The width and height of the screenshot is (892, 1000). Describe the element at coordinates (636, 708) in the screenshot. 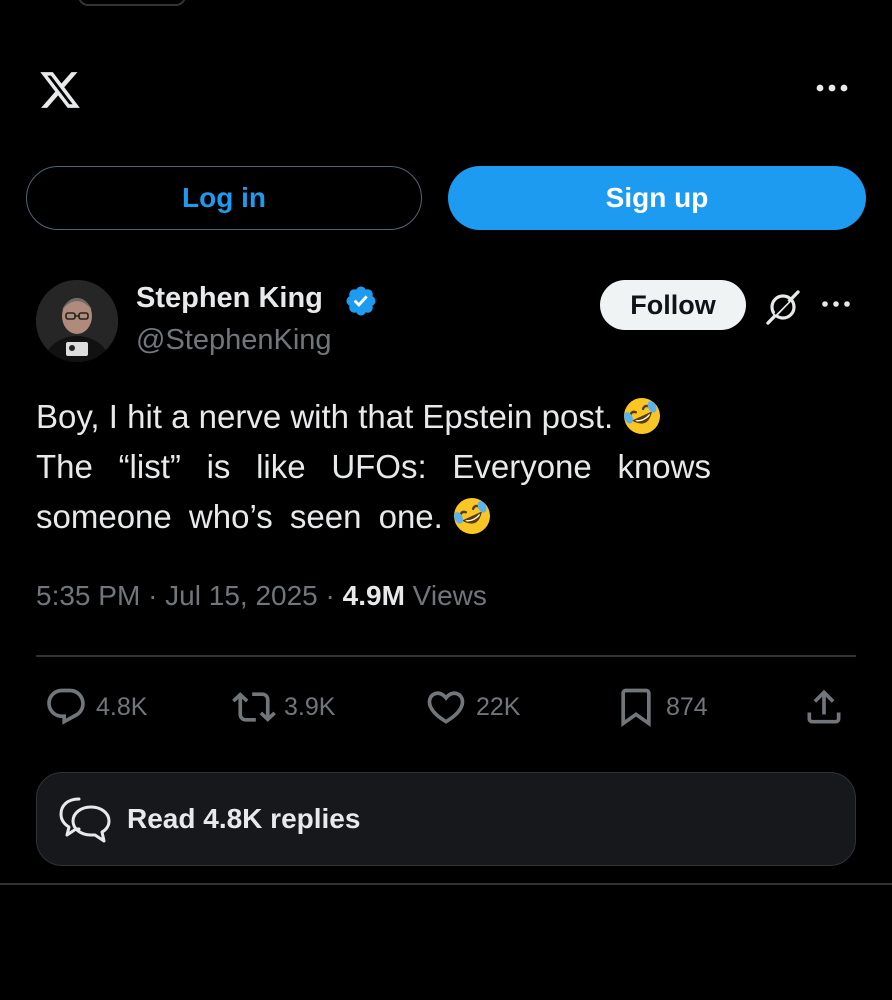

I see `bookmark-icon` at that location.